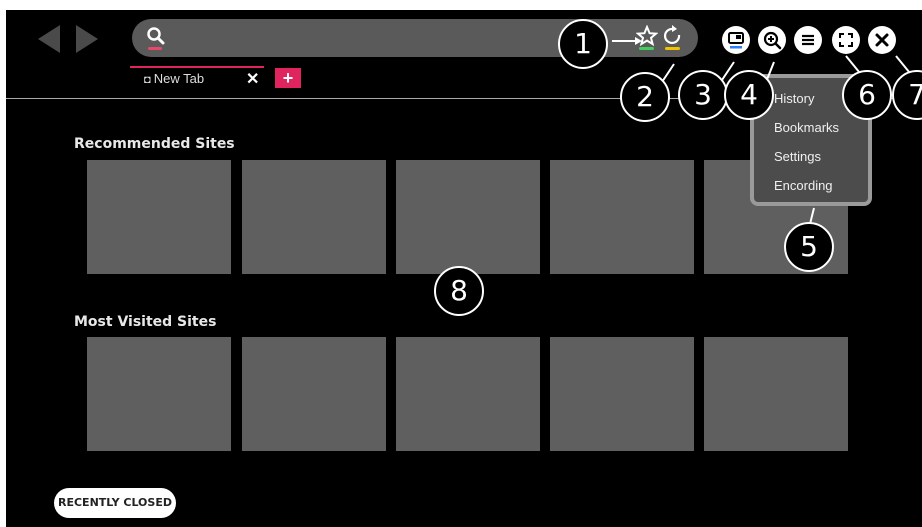  I want to click on recently-closed-label: RECENTLY CLOSED, so click(115, 502).